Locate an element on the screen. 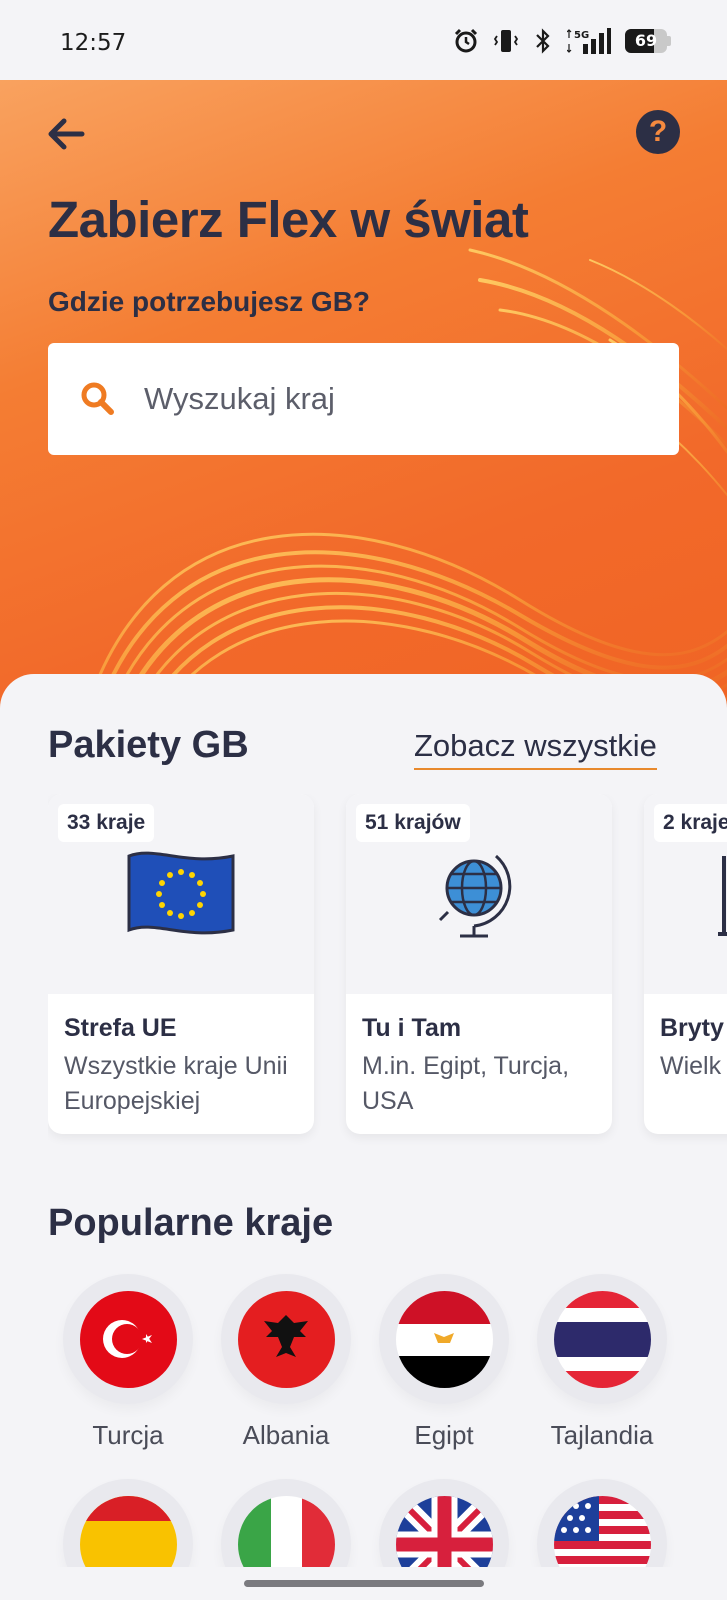 This screenshot has height=1600, width=727. country-albania: Albania is located at coordinates (286, 1362).